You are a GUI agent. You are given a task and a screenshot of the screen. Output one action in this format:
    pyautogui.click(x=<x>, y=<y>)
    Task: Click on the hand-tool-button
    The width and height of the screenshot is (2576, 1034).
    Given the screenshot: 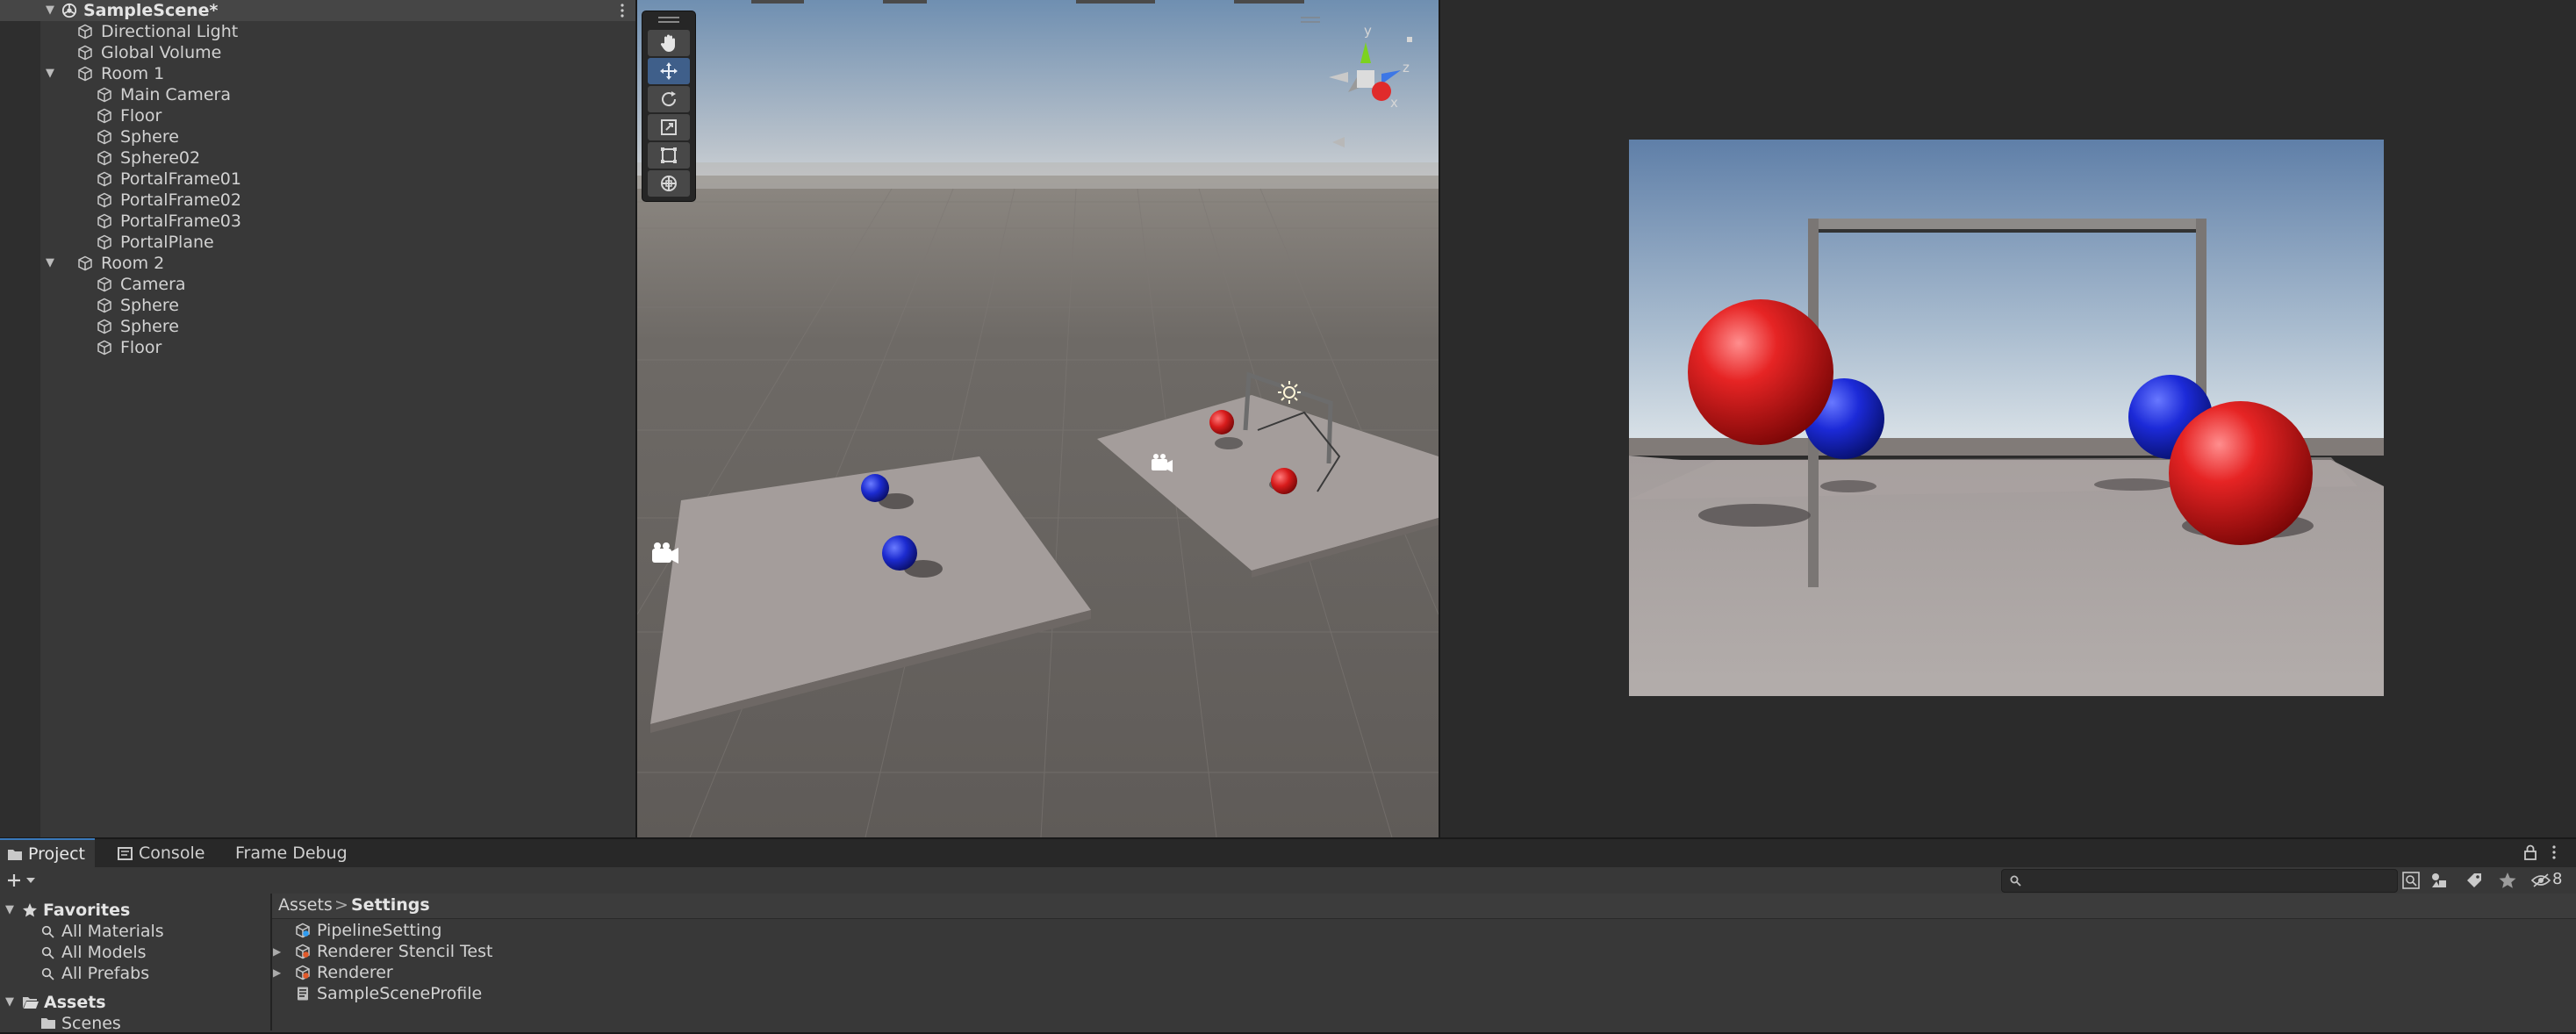 What is the action you would take?
    pyautogui.click(x=669, y=43)
    